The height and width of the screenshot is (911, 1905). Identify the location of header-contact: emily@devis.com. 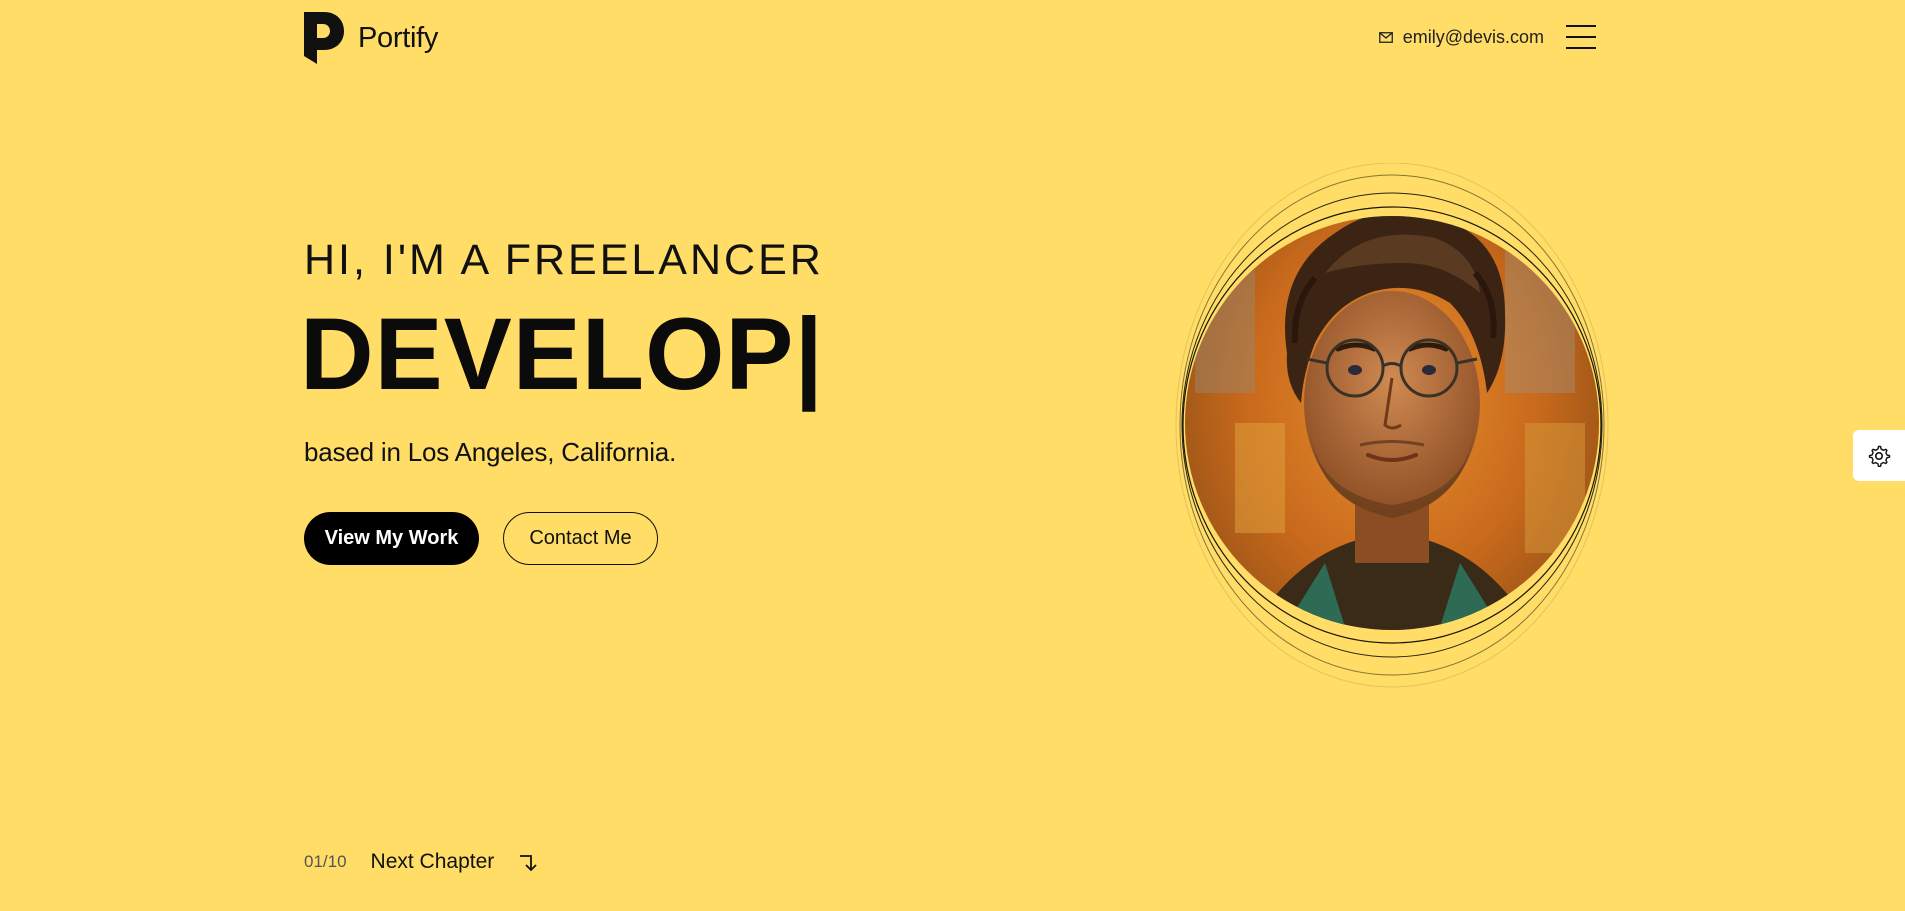
(1487, 37).